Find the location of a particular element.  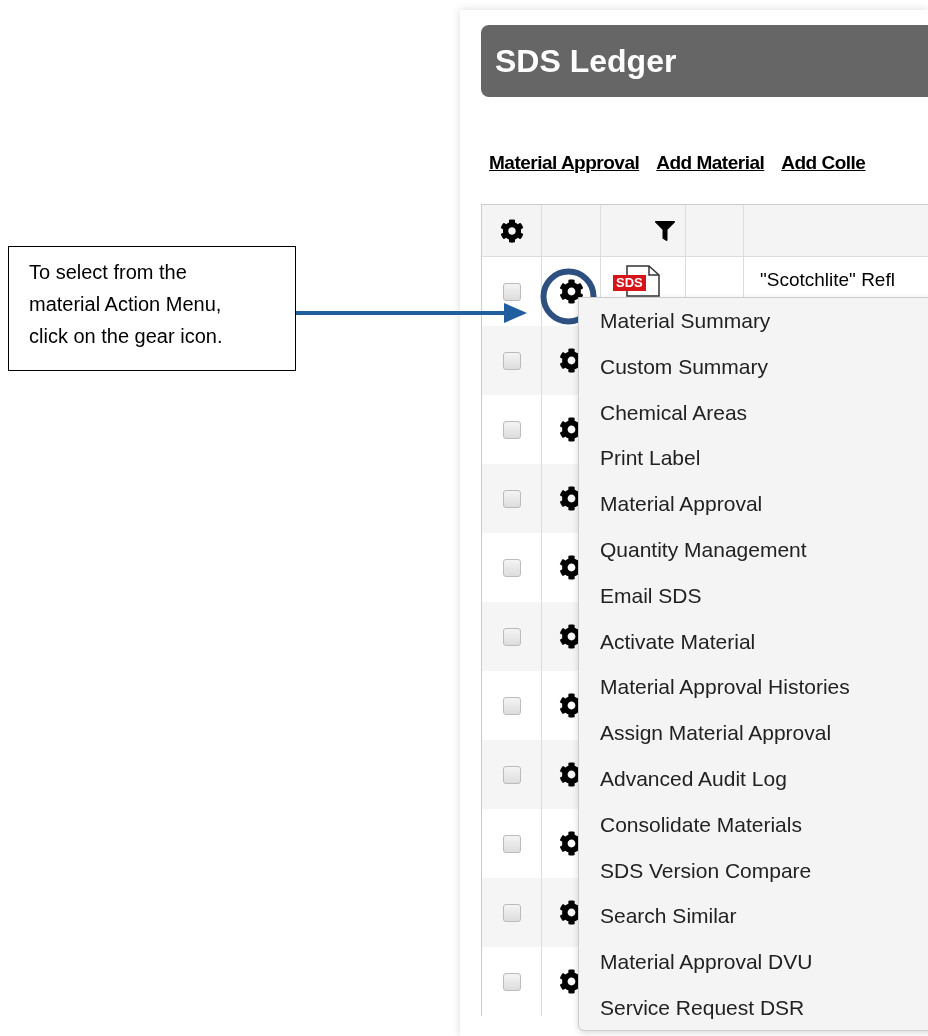

ledger-header: SDS Ledger is located at coordinates (704, 61).